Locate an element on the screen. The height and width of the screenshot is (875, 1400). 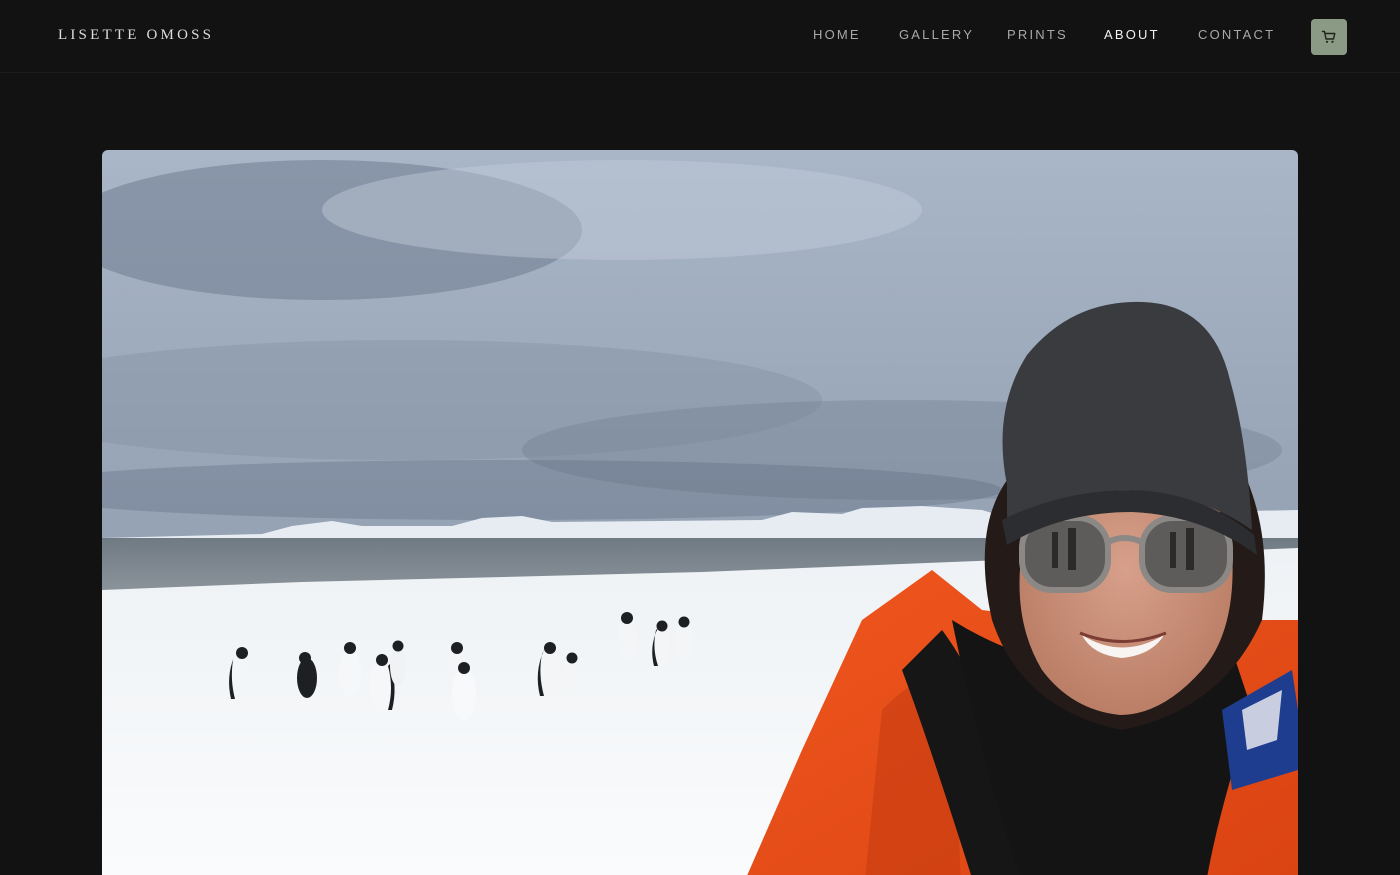
nav-gallery: GALLERY is located at coordinates (936, 34).